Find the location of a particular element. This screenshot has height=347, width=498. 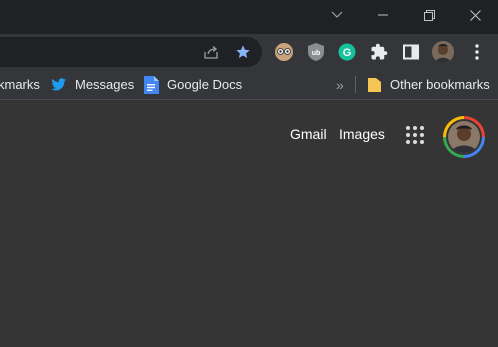

apps-grid-button is located at coordinates (415, 135).